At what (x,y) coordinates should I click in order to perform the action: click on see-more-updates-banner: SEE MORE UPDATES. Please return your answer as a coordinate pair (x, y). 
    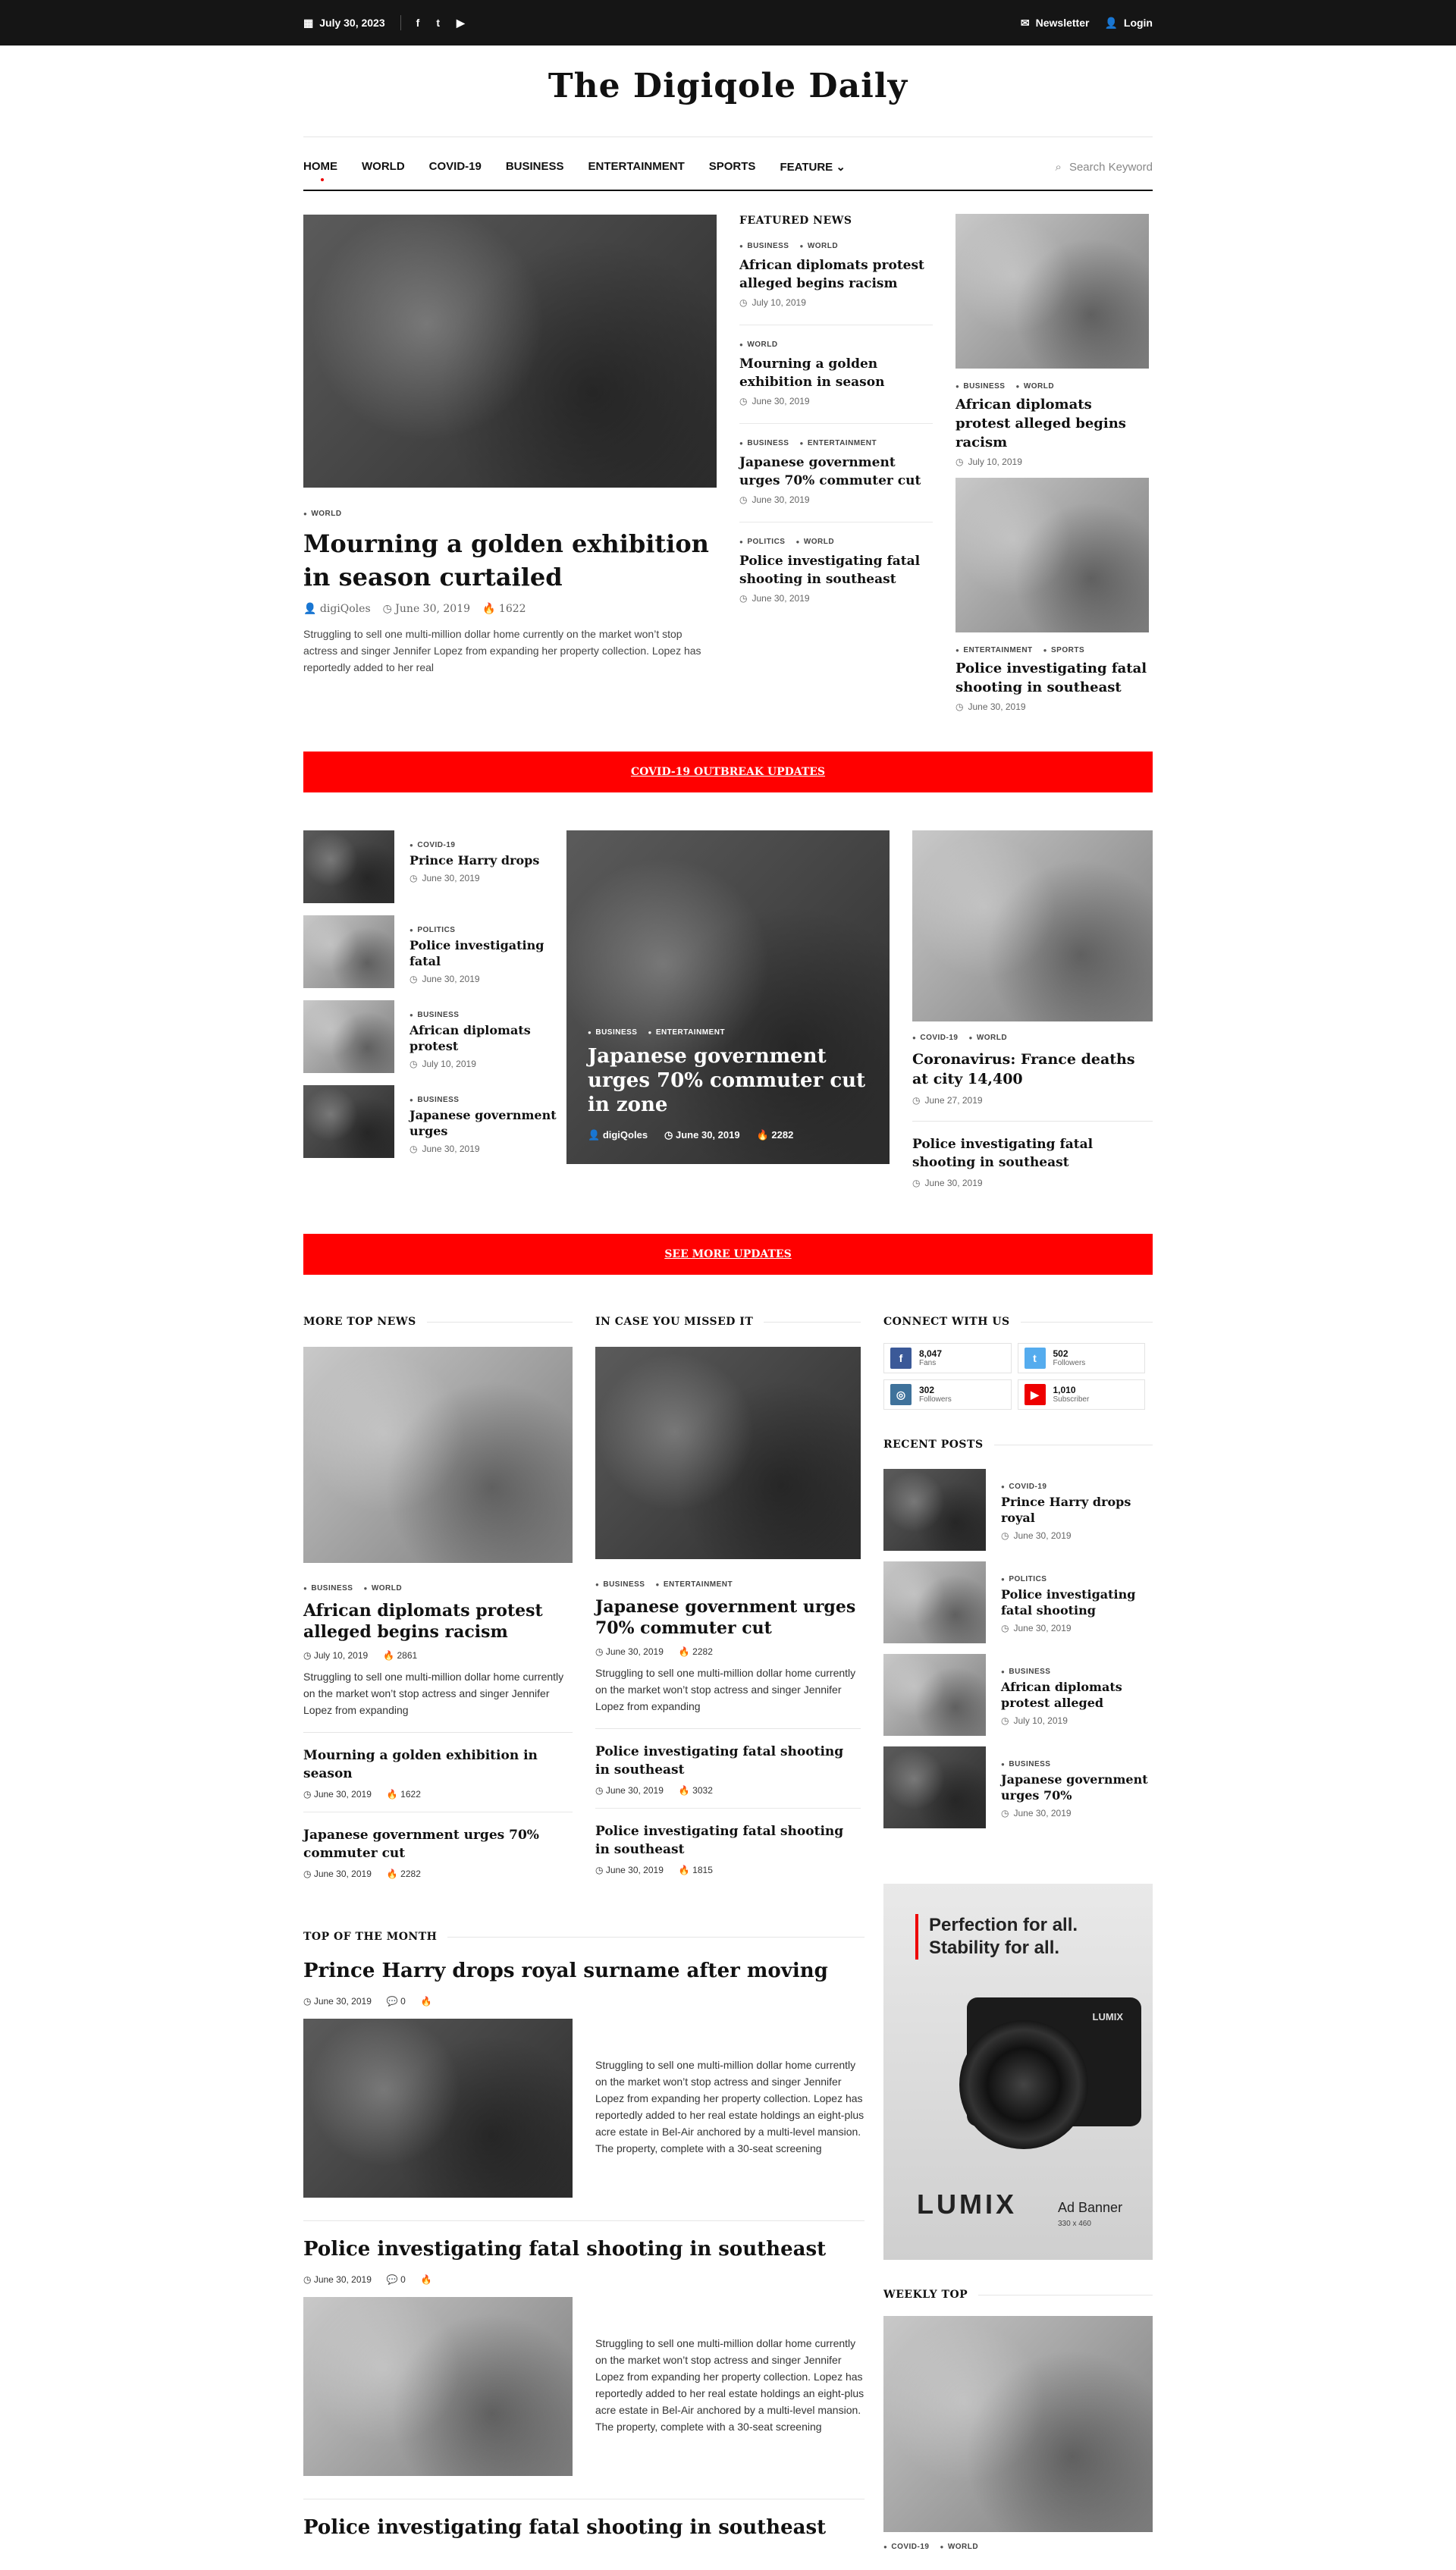
    Looking at the image, I should click on (728, 1254).